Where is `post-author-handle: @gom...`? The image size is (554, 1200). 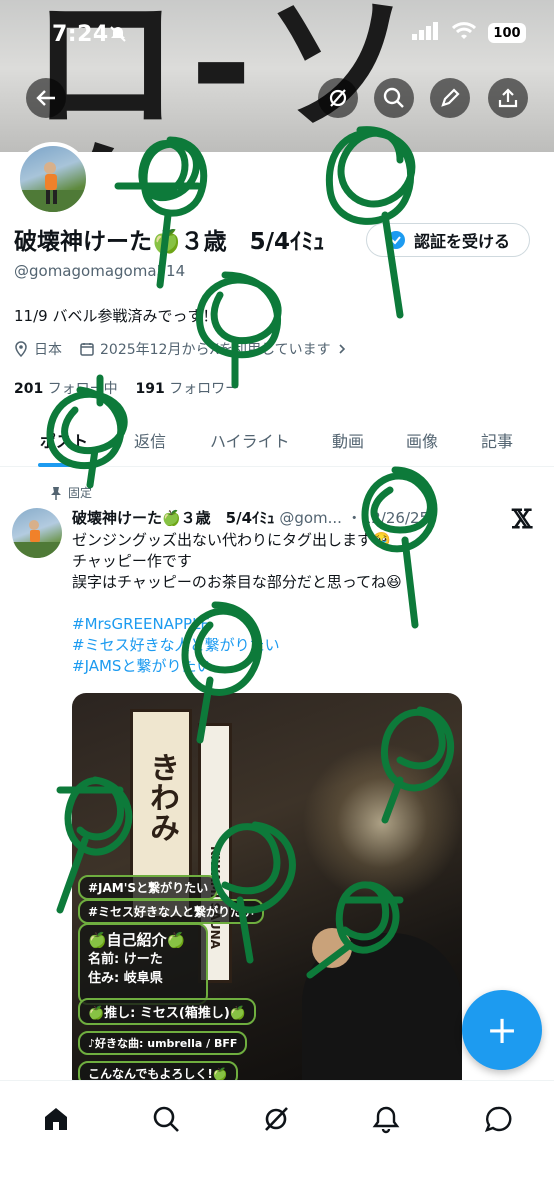 post-author-handle: @gom... is located at coordinates (310, 518).